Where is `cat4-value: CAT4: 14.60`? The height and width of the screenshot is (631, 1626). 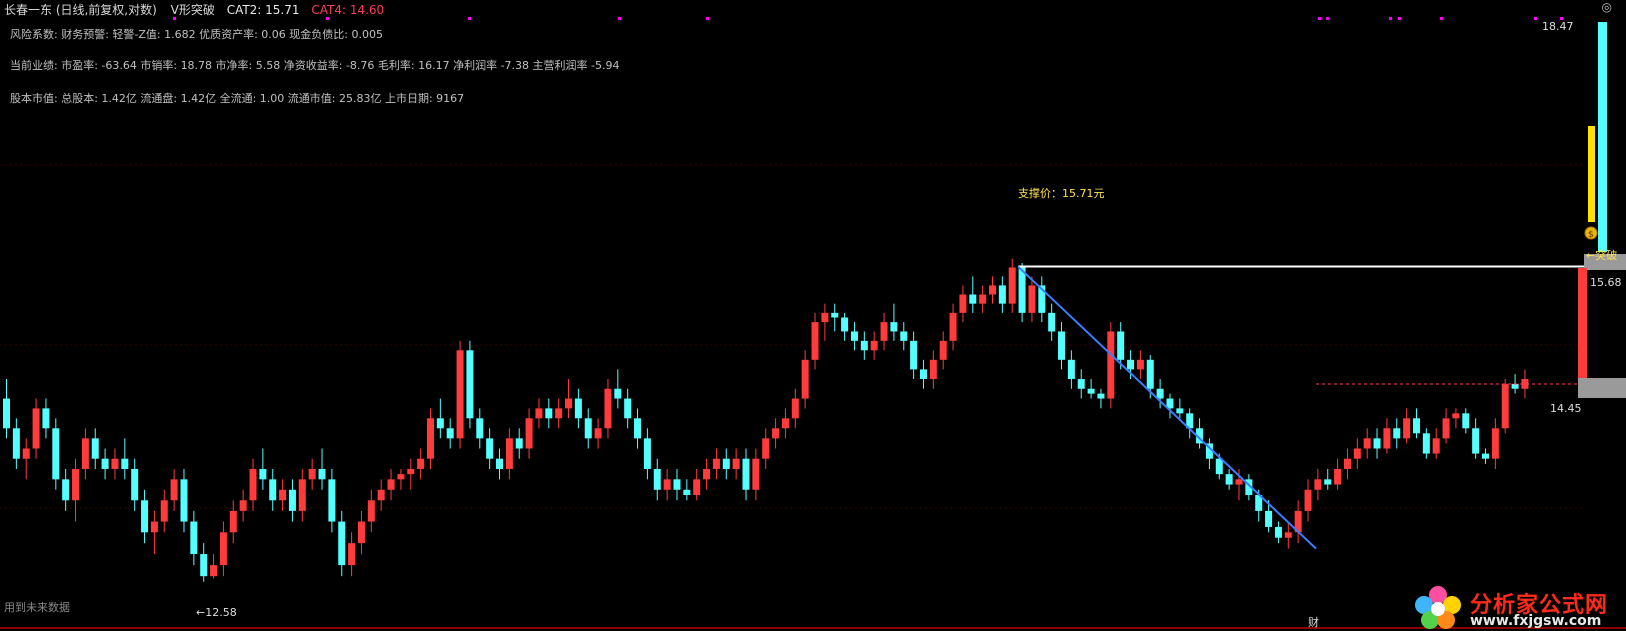
cat4-value: CAT4: 14.60 is located at coordinates (348, 10).